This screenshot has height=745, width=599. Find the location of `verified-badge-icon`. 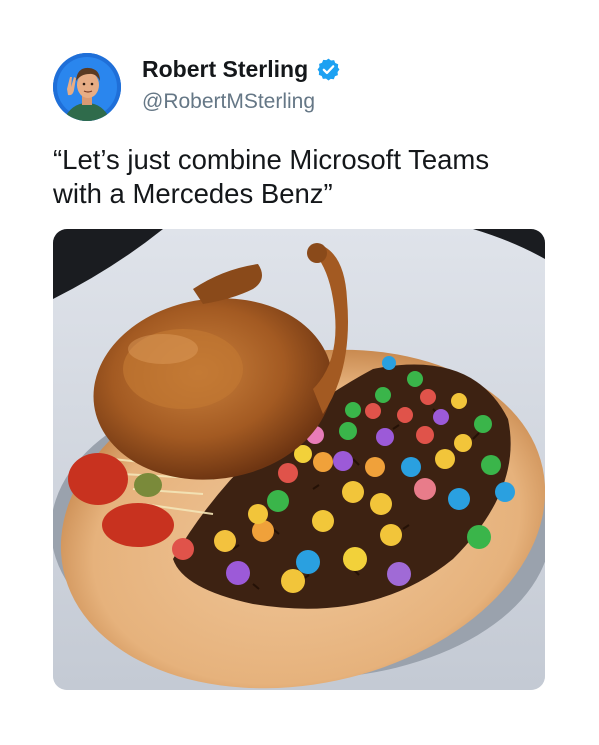

verified-badge-icon is located at coordinates (328, 69).